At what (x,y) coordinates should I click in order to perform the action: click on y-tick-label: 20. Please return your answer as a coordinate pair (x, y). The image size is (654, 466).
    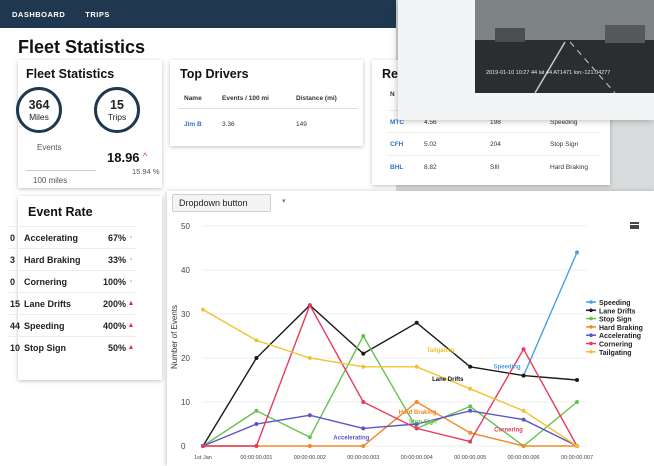
    Looking at the image, I should click on (185, 358).